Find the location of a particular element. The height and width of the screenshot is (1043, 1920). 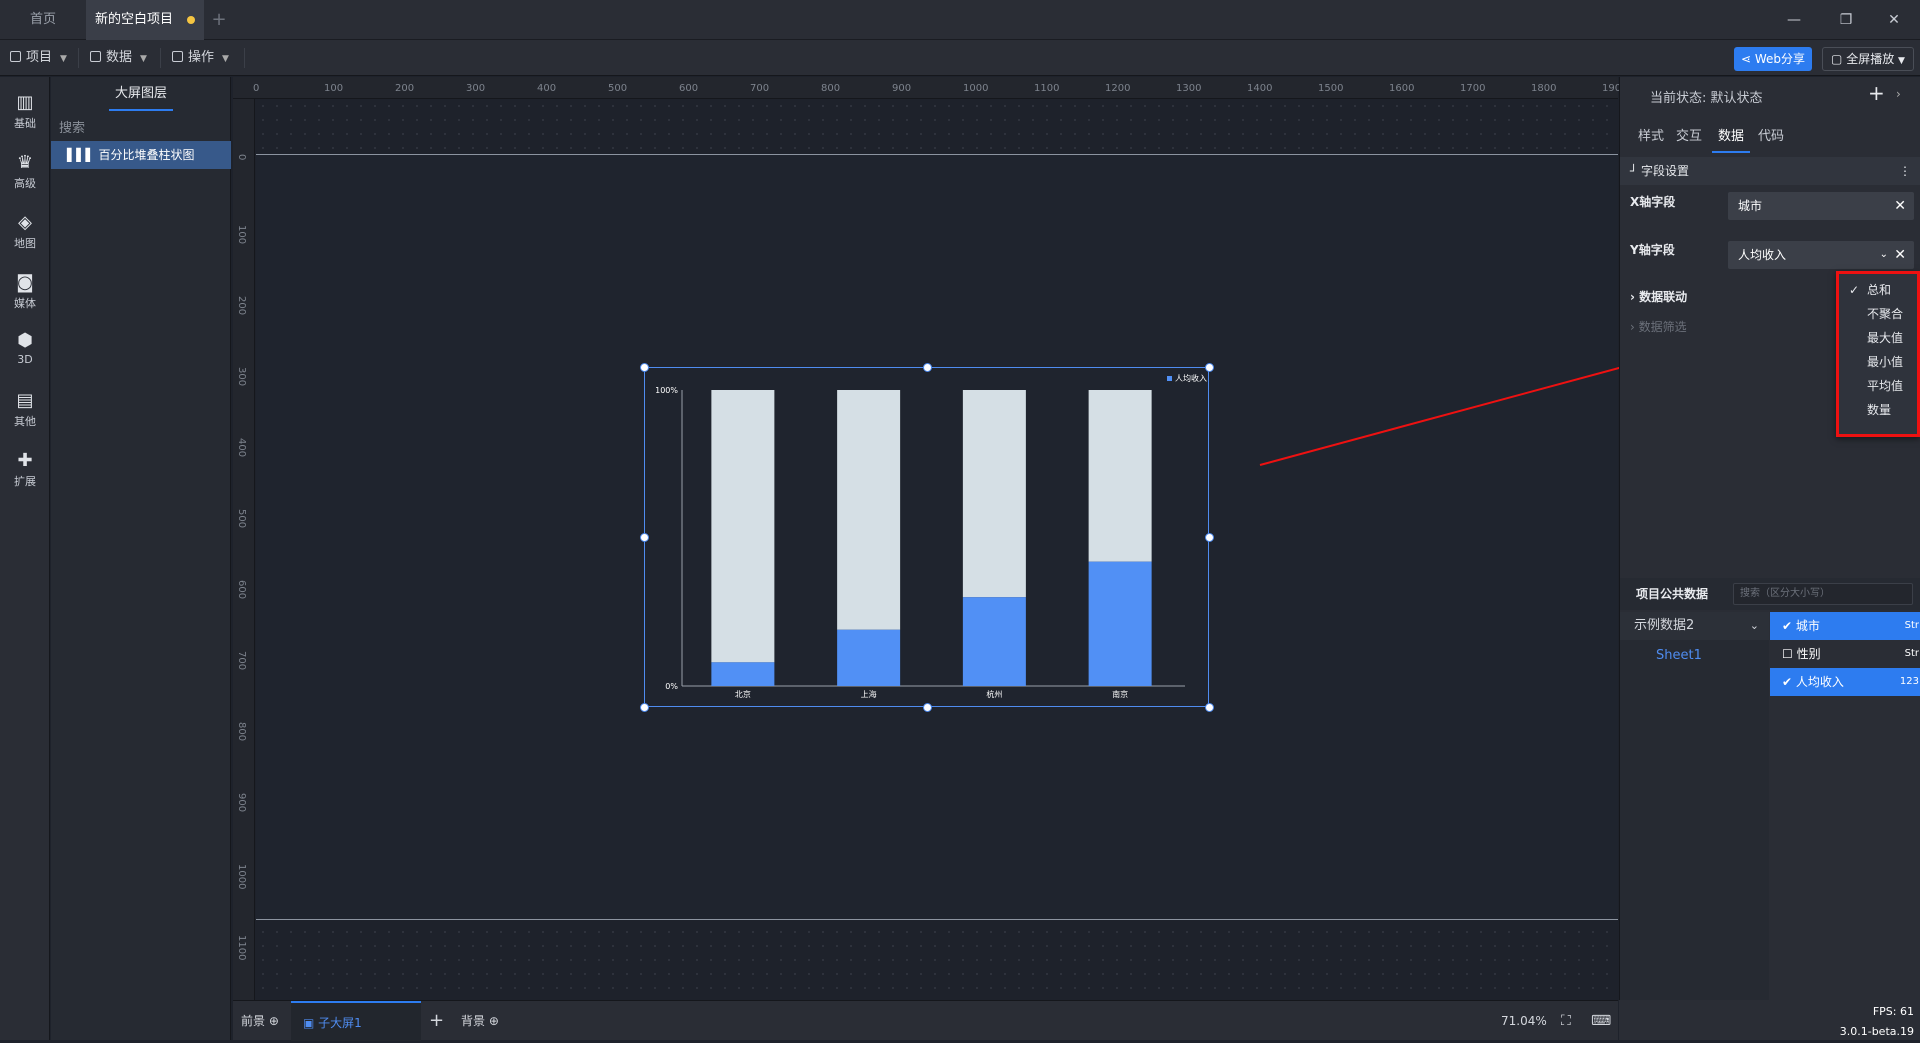

keyboard-icon: ⌨ is located at coordinates (1601, 1021).